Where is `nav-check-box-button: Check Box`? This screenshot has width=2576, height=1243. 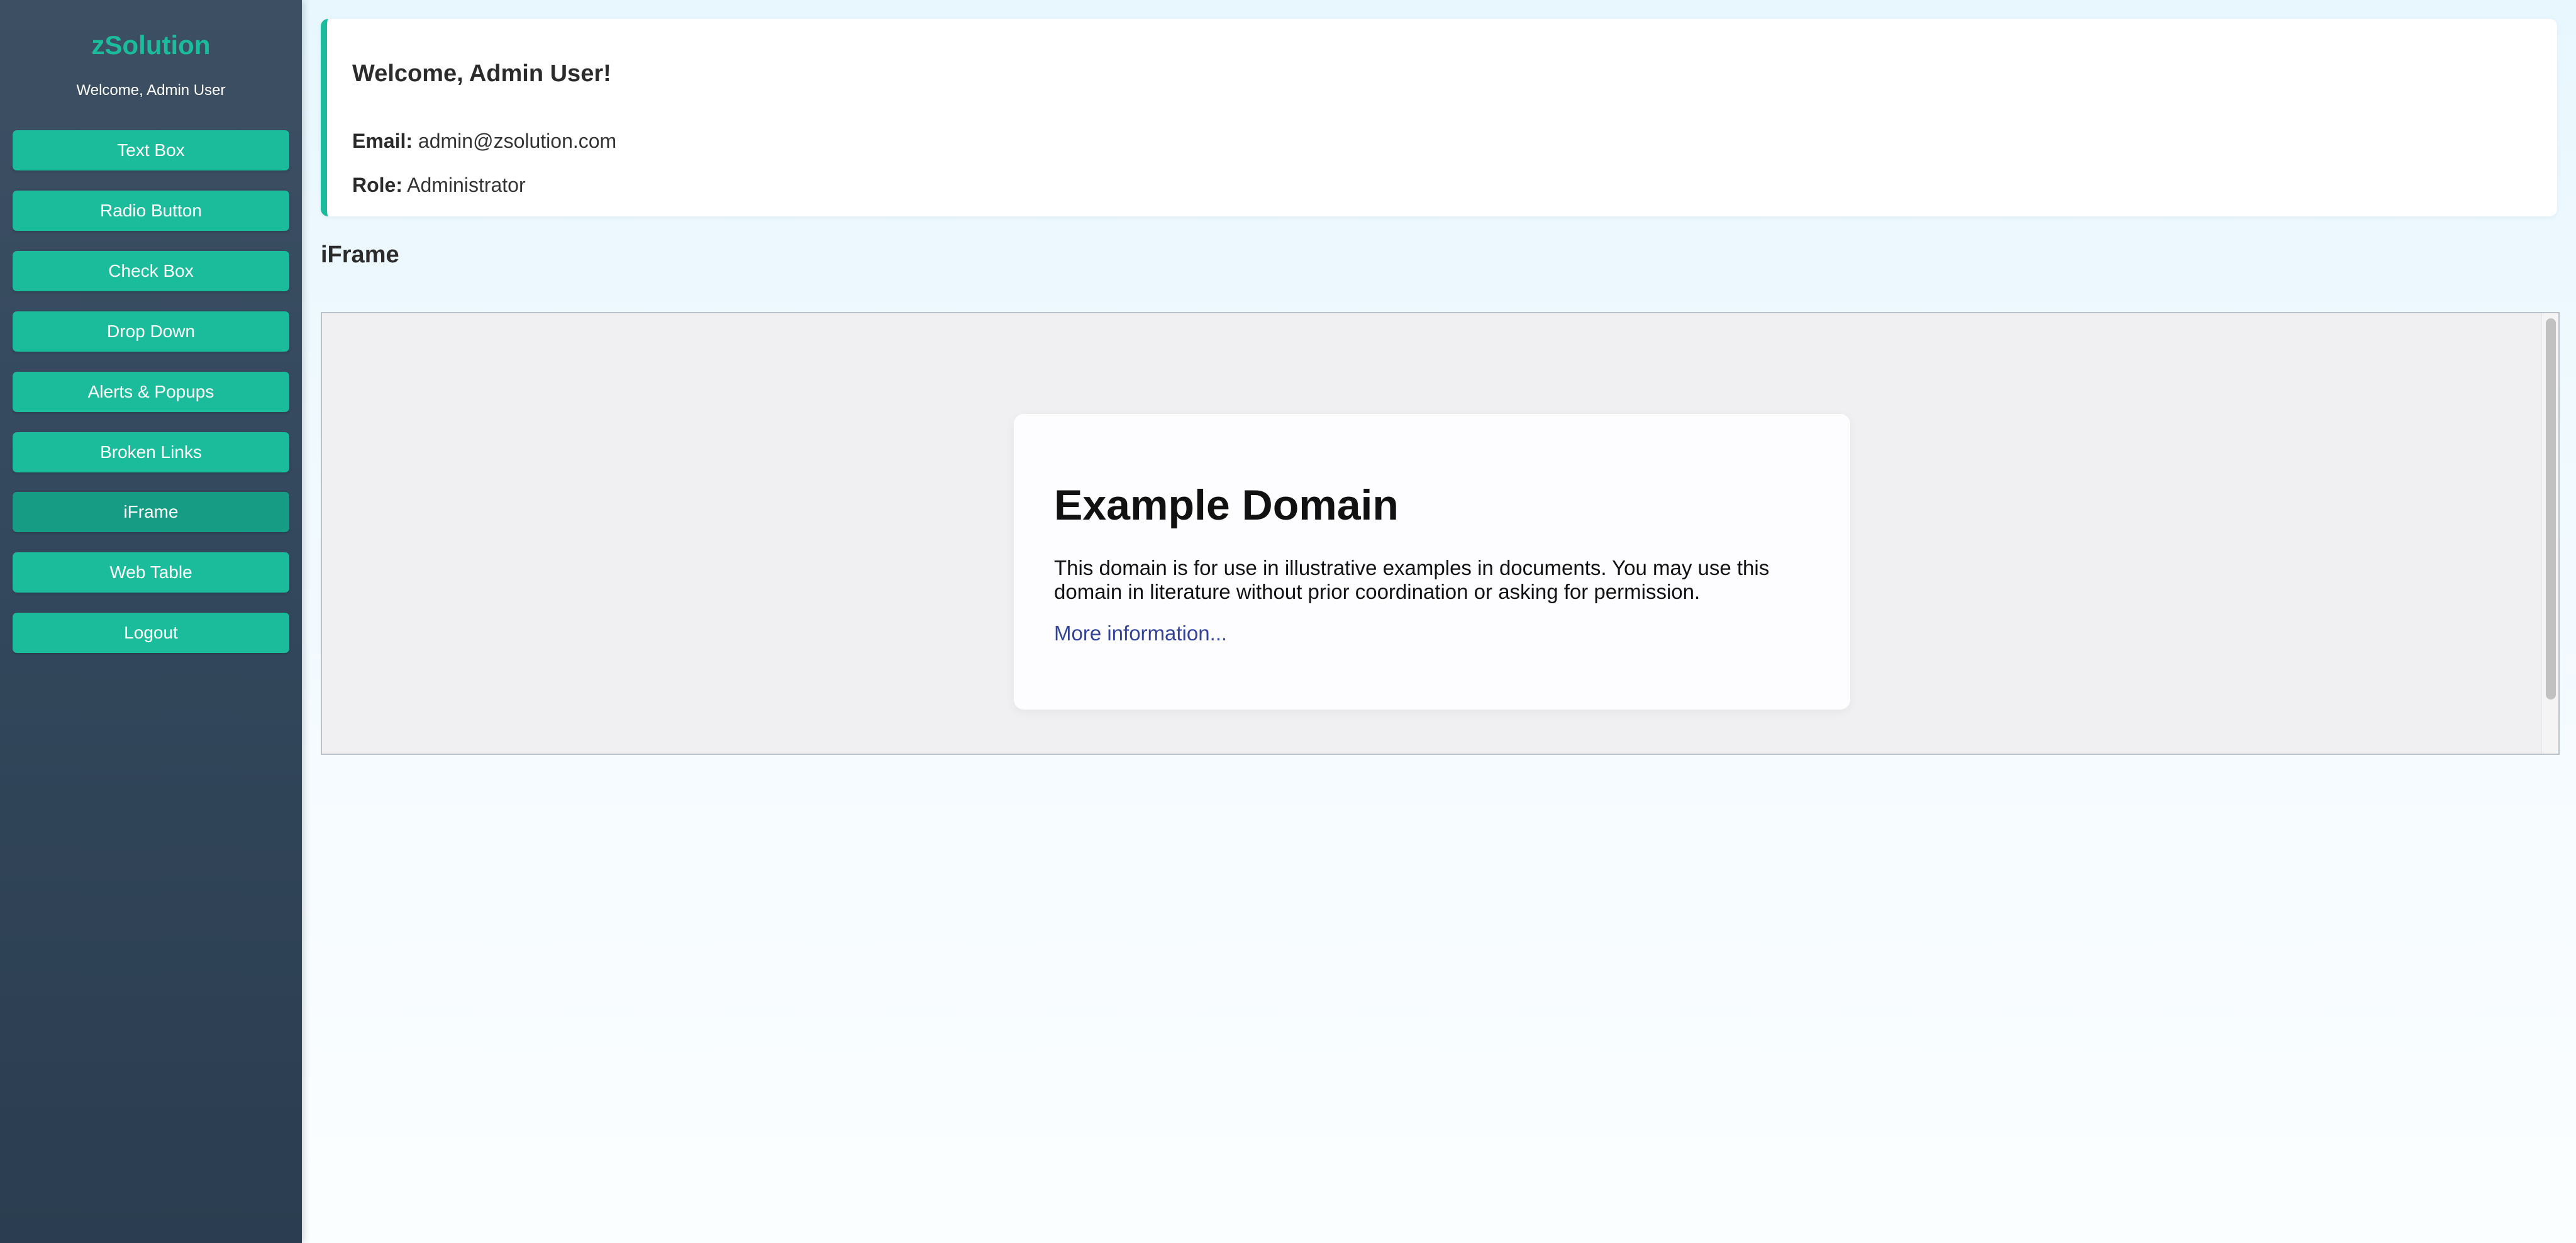
nav-check-box-button: Check Box is located at coordinates (151, 271).